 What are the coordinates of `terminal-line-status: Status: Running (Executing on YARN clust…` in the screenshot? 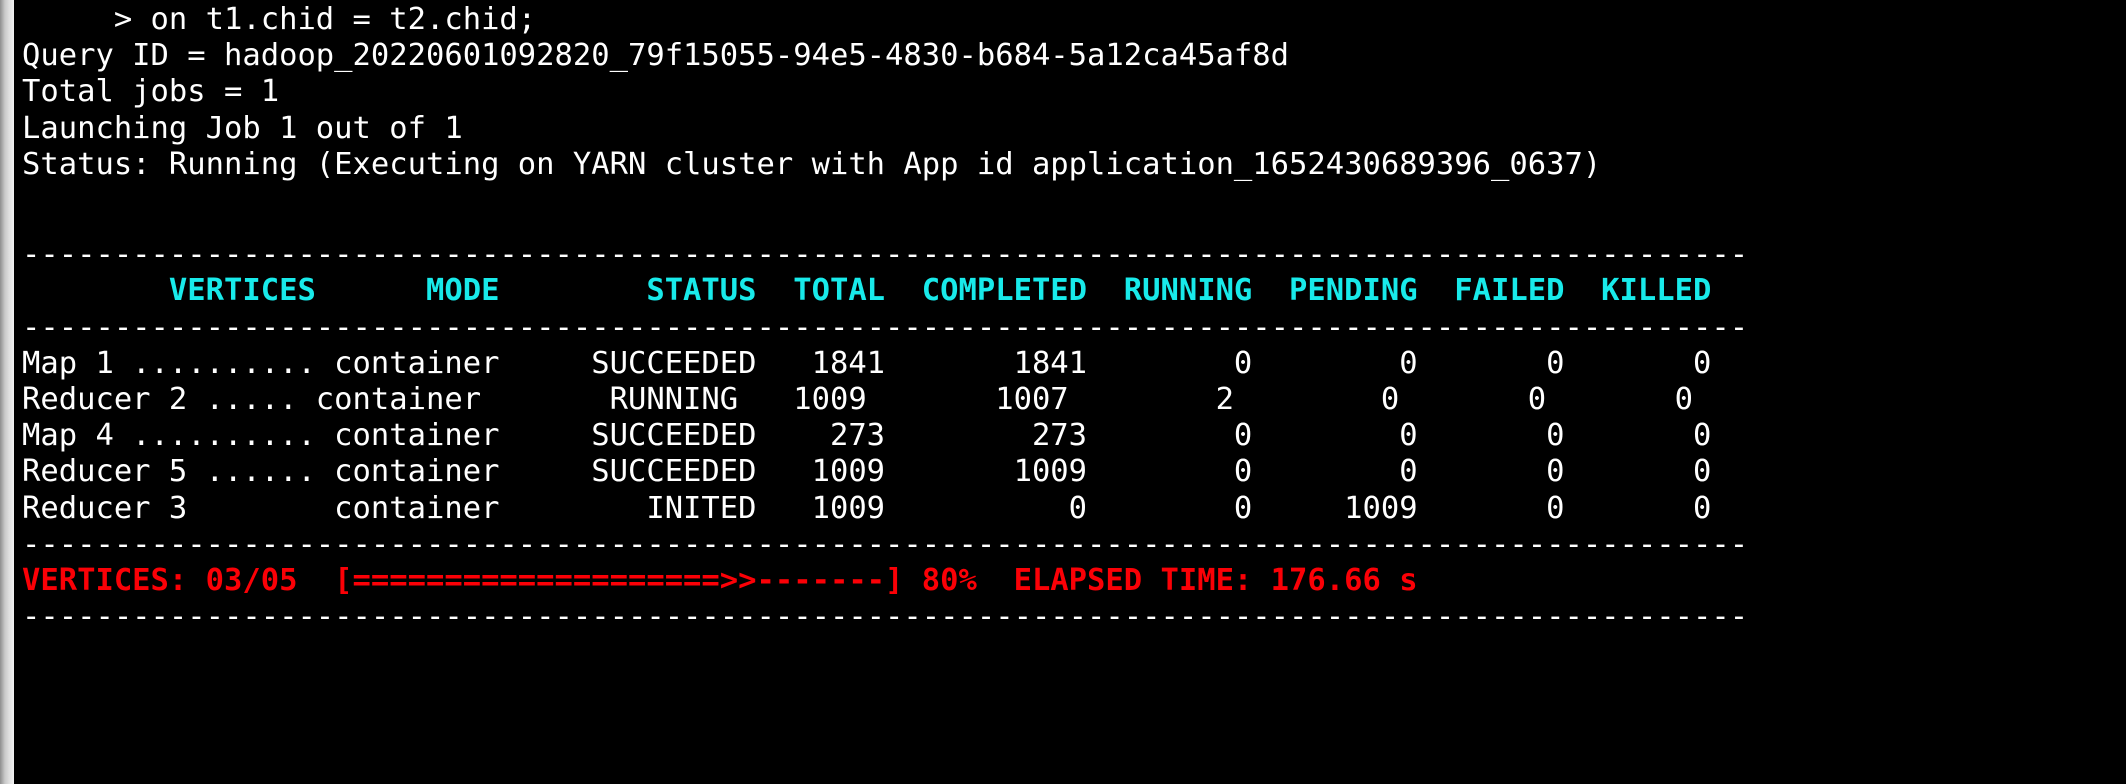 It's located at (812, 164).